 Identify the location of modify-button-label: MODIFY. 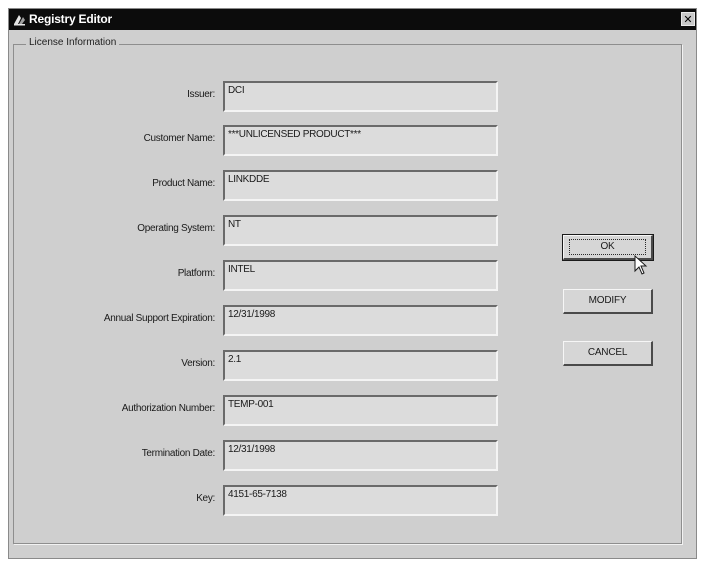
(607, 300).